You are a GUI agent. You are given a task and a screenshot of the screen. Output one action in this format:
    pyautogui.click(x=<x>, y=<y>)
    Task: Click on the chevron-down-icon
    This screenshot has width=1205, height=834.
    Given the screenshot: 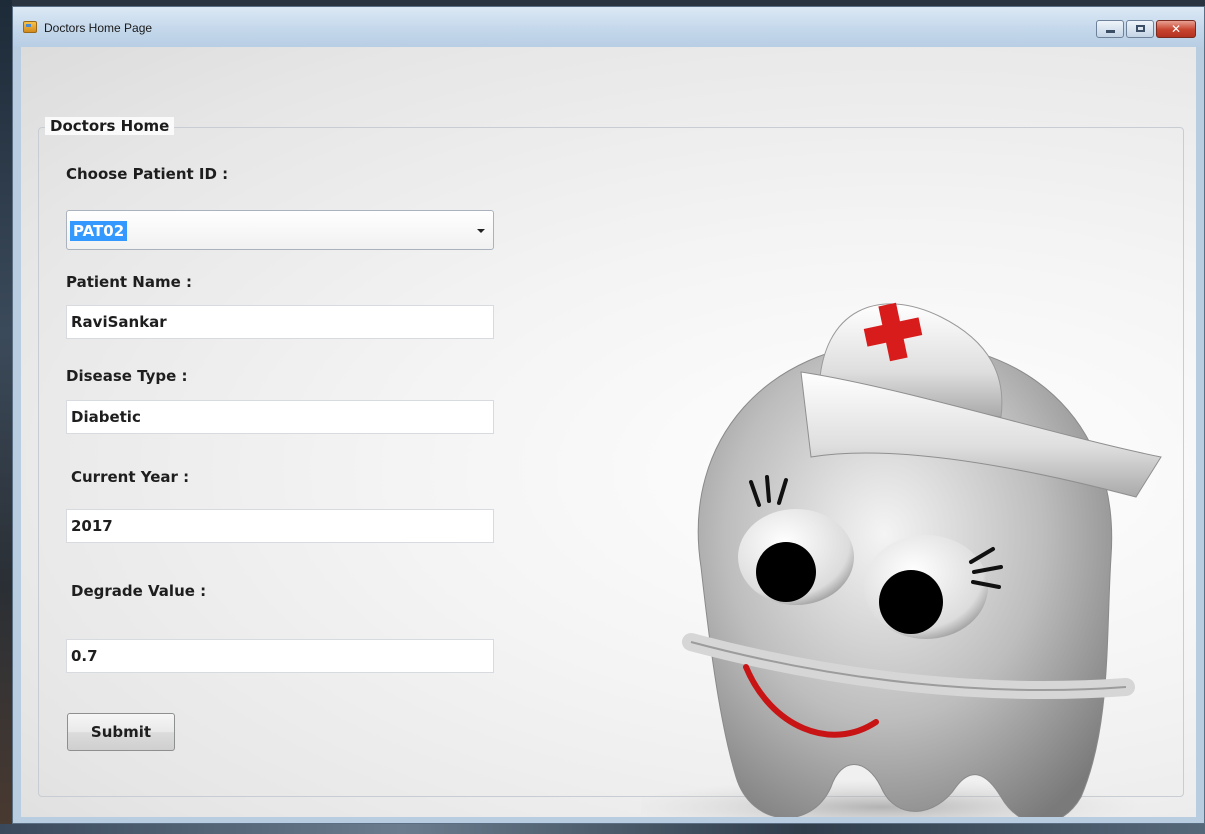 What is the action you would take?
    pyautogui.click(x=481, y=231)
    